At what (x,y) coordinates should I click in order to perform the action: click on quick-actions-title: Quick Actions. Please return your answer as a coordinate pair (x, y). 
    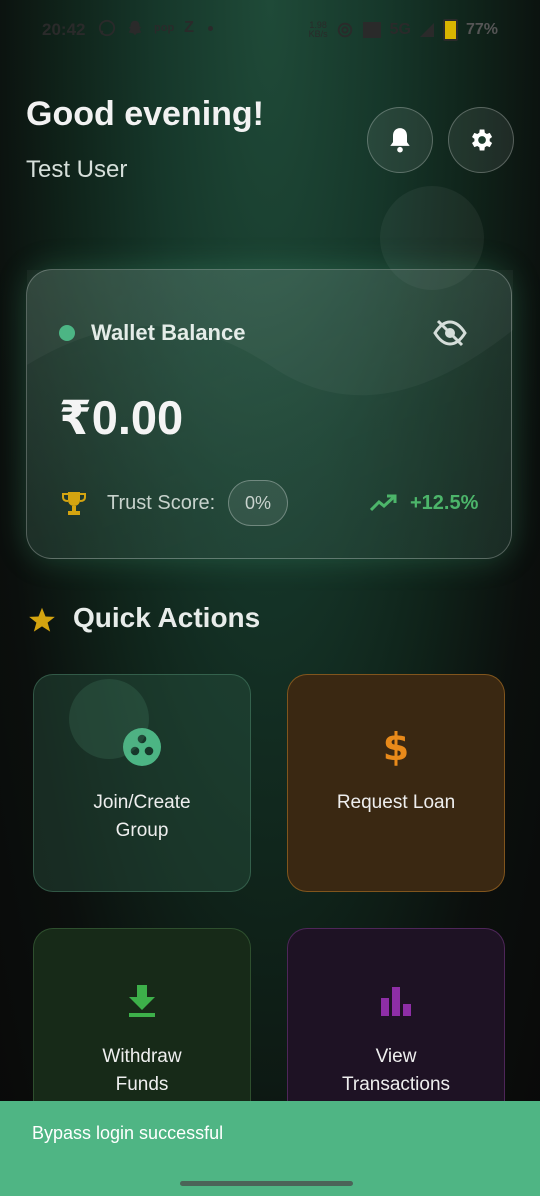
    Looking at the image, I should click on (167, 617).